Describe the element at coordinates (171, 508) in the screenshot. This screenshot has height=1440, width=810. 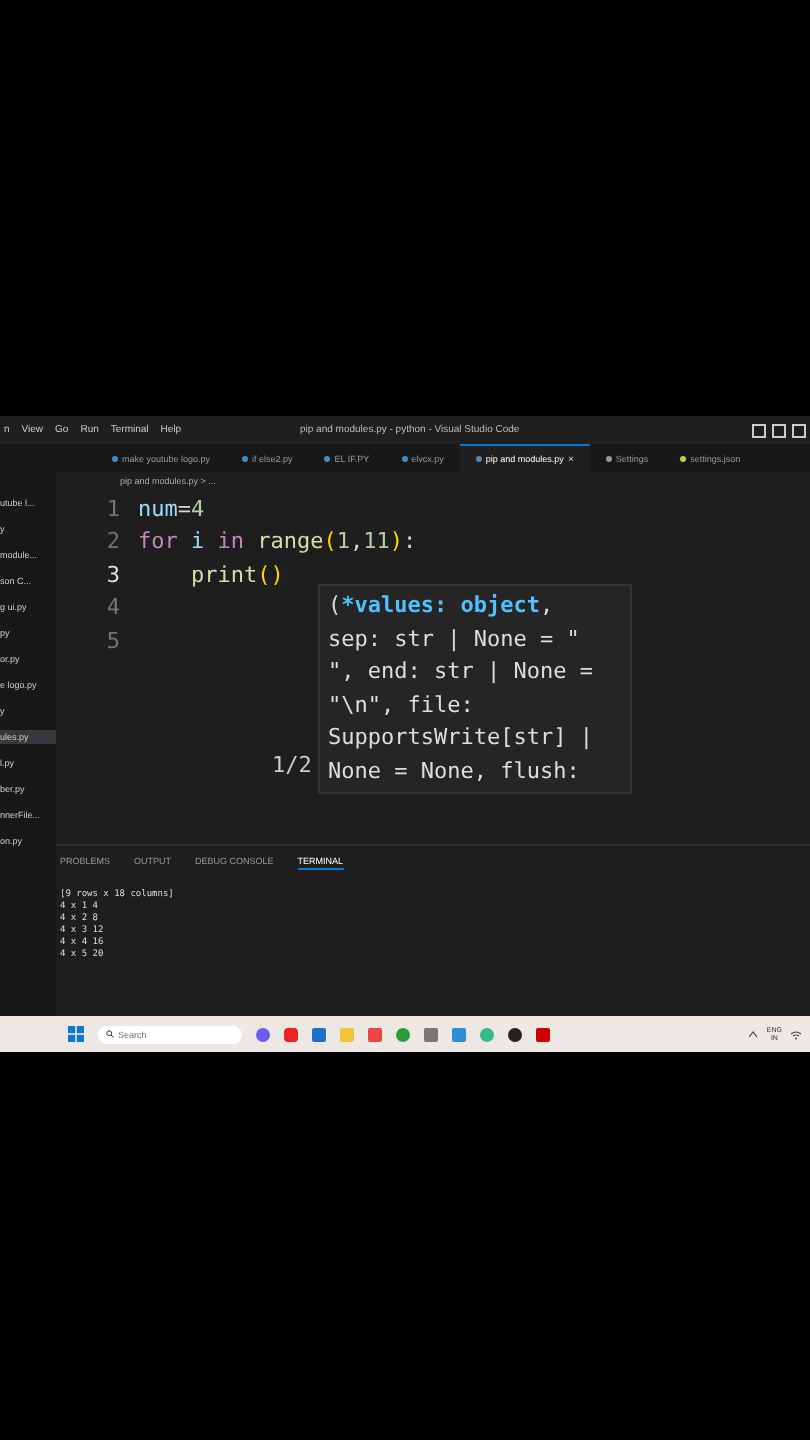
I see `code-line: num=4` at that location.